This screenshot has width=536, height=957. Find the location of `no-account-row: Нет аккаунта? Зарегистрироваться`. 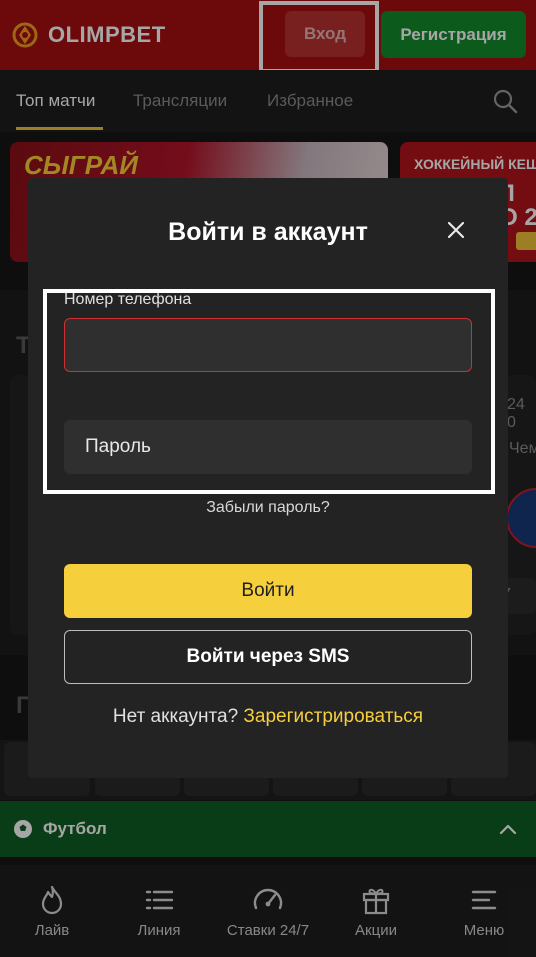

no-account-row: Нет аккаунта? Зарегистрироваться is located at coordinates (268, 717).